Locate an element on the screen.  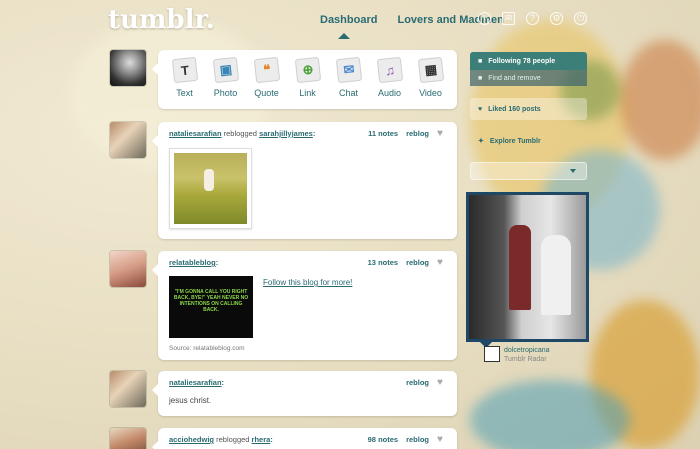
post-type-label: Text is located at coordinates (184, 93).